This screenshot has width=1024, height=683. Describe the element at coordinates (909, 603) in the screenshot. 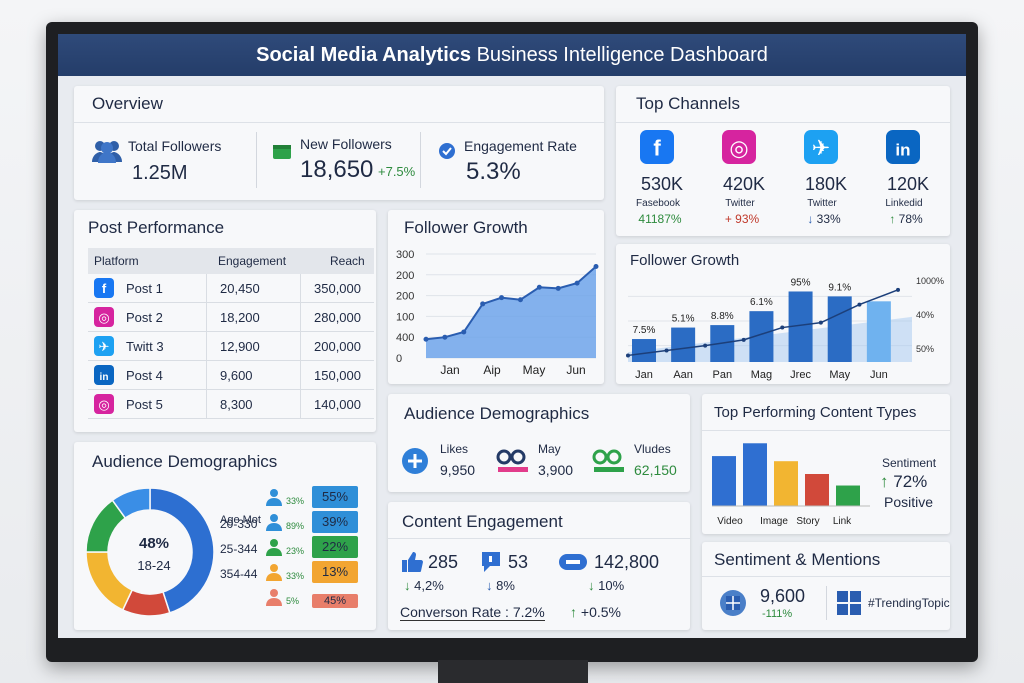

I see `trending-hashtag: #TrendingTopic` at that location.